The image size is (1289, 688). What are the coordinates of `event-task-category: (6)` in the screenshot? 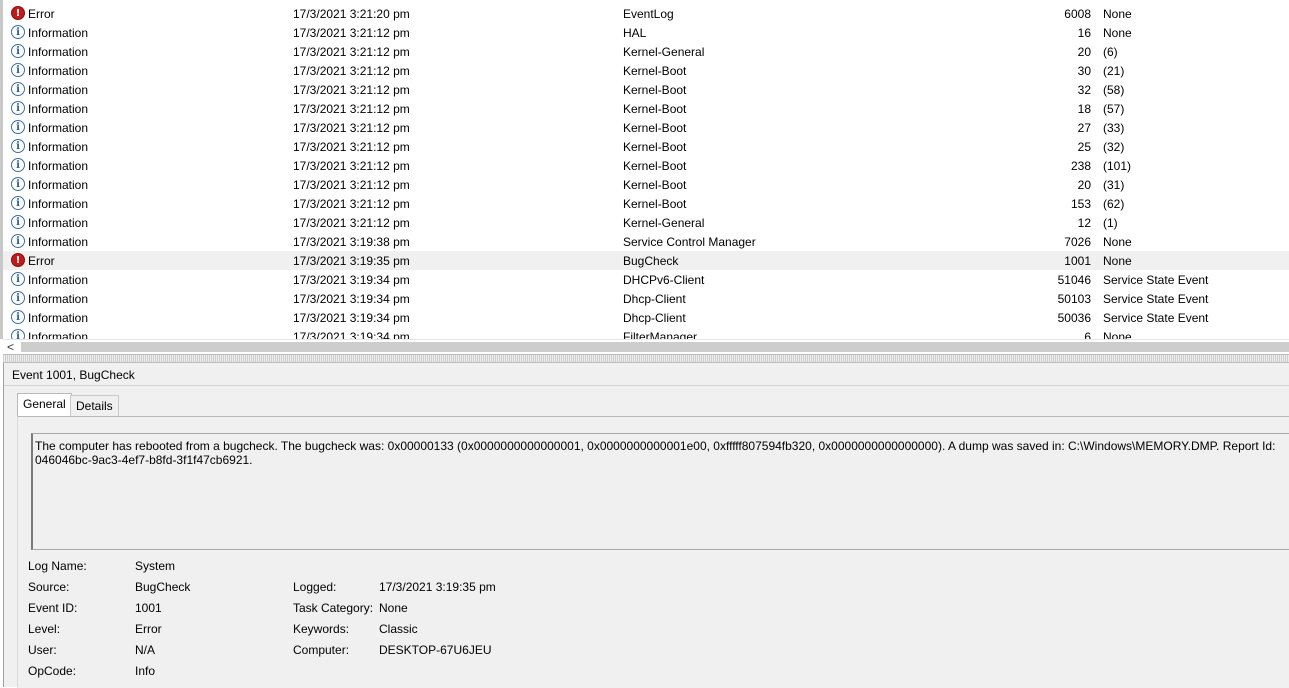 It's located at (1110, 52).